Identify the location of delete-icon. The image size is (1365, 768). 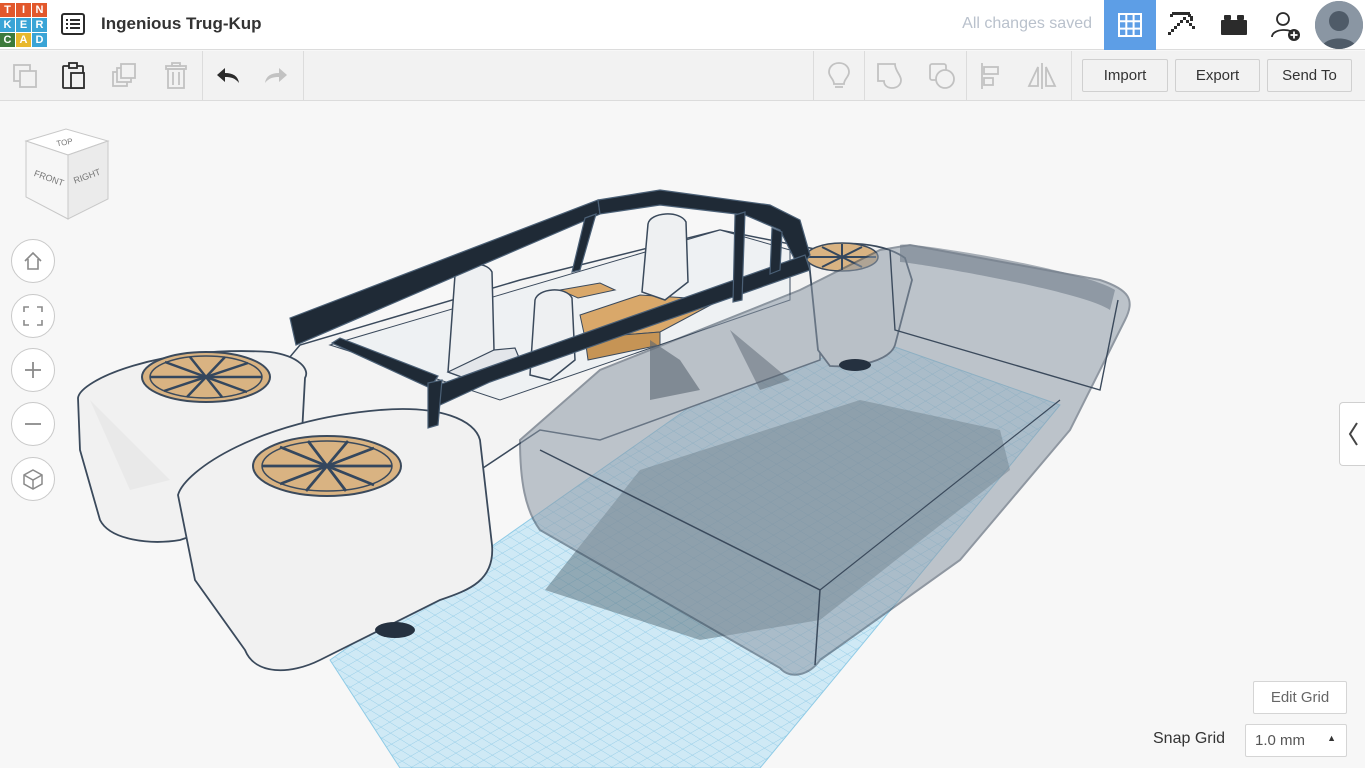
(176, 76).